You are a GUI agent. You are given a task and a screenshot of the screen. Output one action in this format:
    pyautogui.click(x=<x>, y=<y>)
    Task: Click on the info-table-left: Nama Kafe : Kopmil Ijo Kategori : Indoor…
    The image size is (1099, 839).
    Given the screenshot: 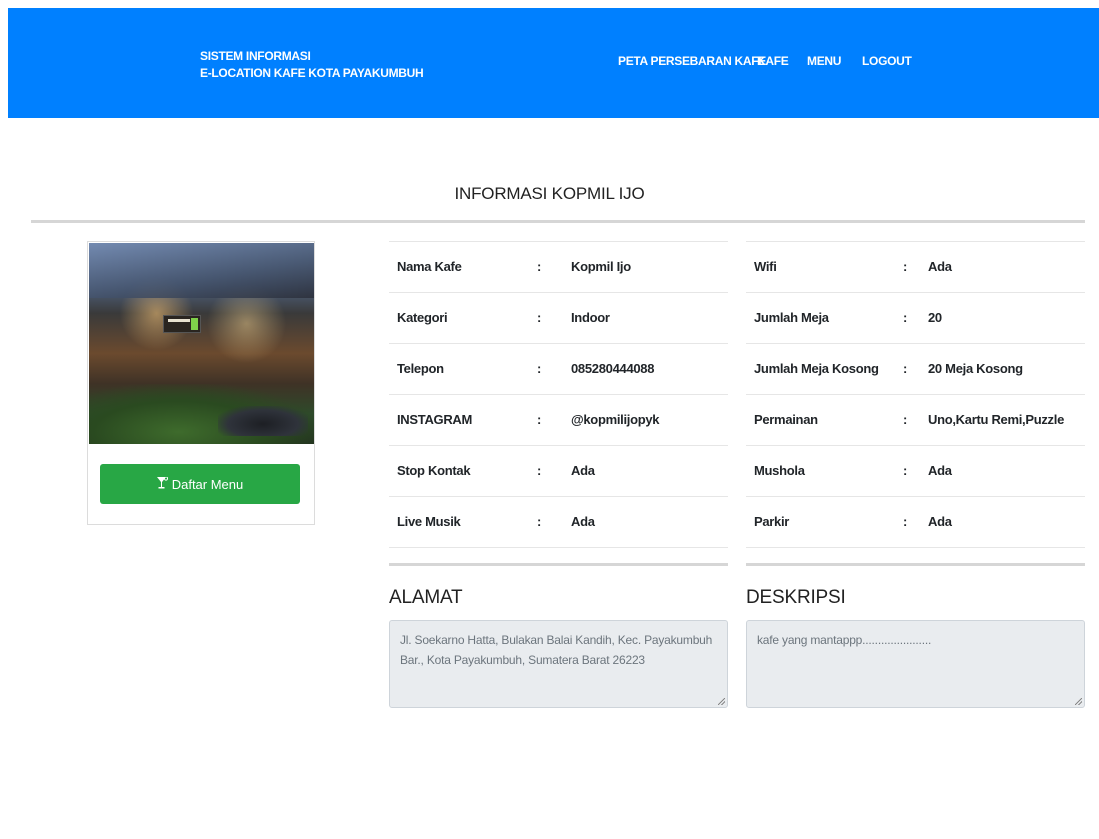 What is the action you would take?
    pyautogui.click(x=558, y=403)
    